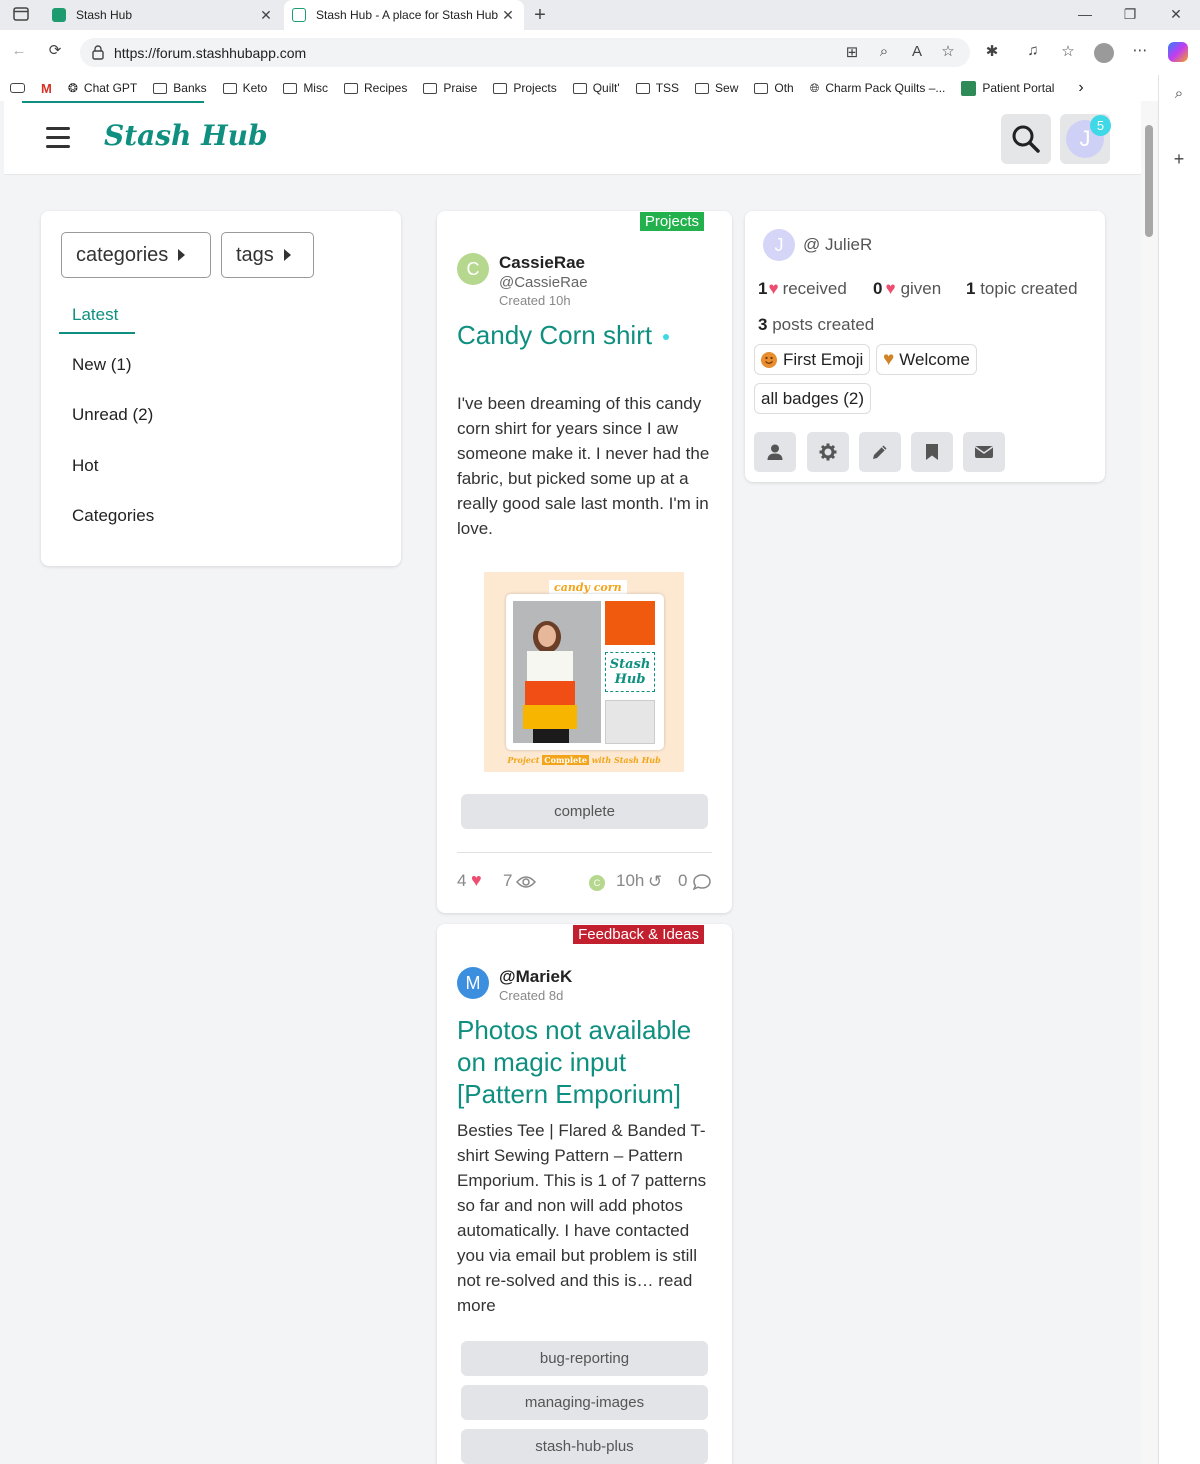 This screenshot has width=1200, height=1464. What do you see at coordinates (1149, 181) in the screenshot?
I see `scrollbar-thumb` at bounding box center [1149, 181].